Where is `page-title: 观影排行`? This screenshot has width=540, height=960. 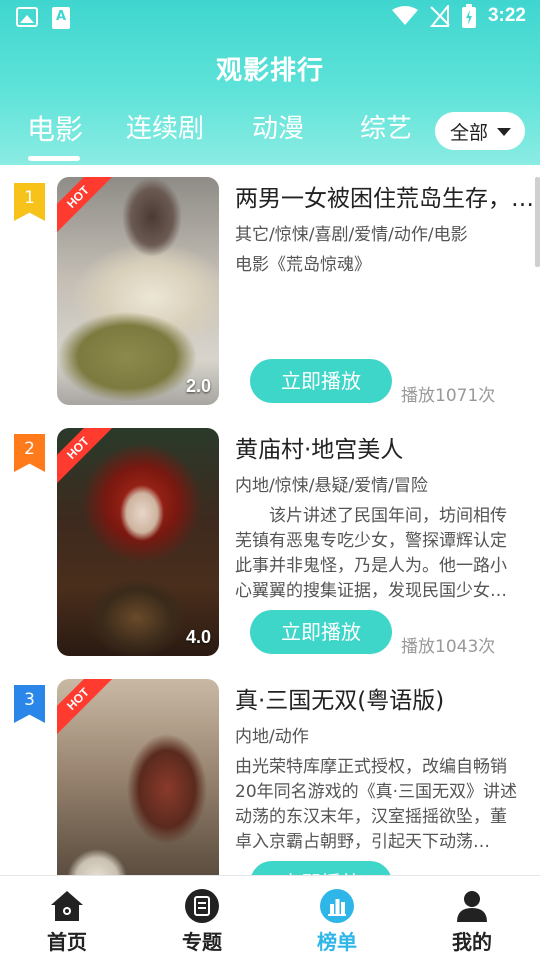
page-title: 观影排行 is located at coordinates (269, 71).